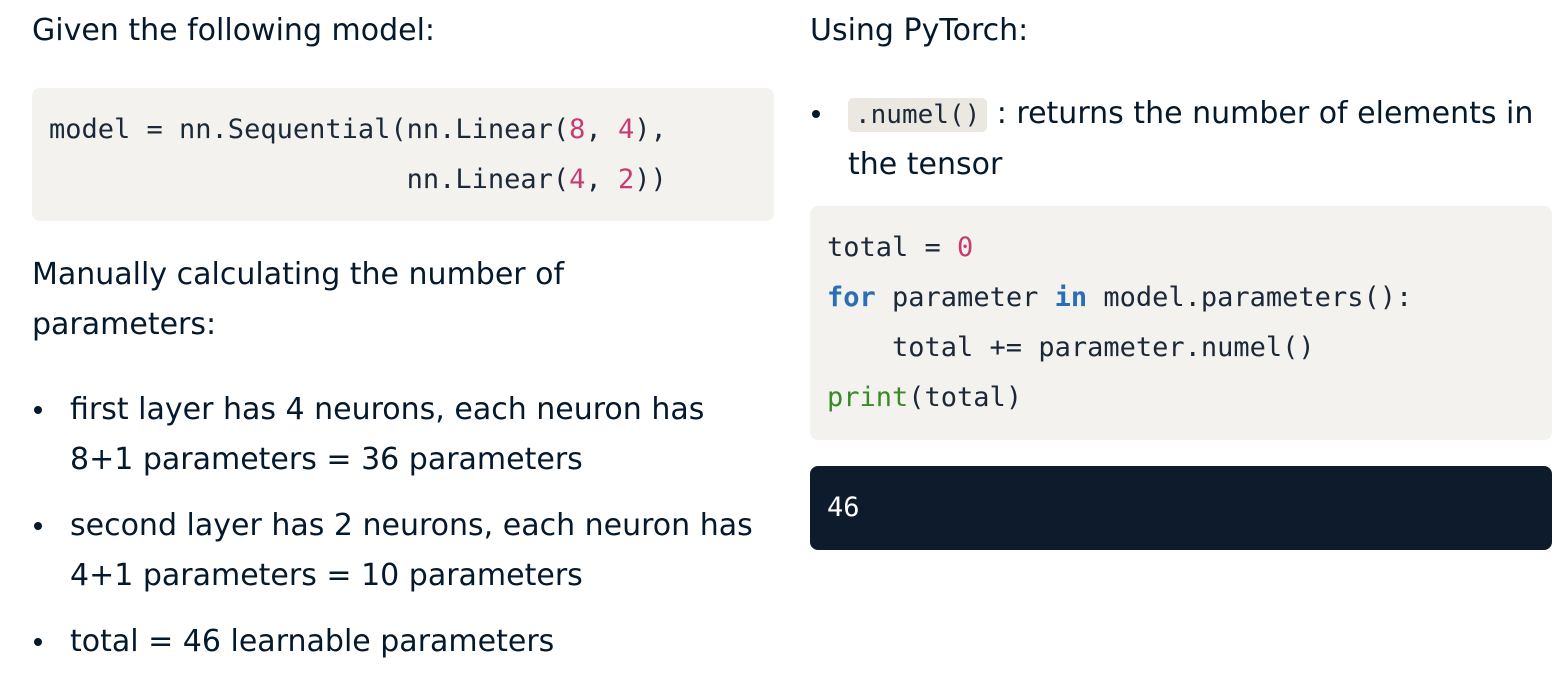  Describe the element at coordinates (577, 129) in the screenshot. I see `code-number: 8` at that location.